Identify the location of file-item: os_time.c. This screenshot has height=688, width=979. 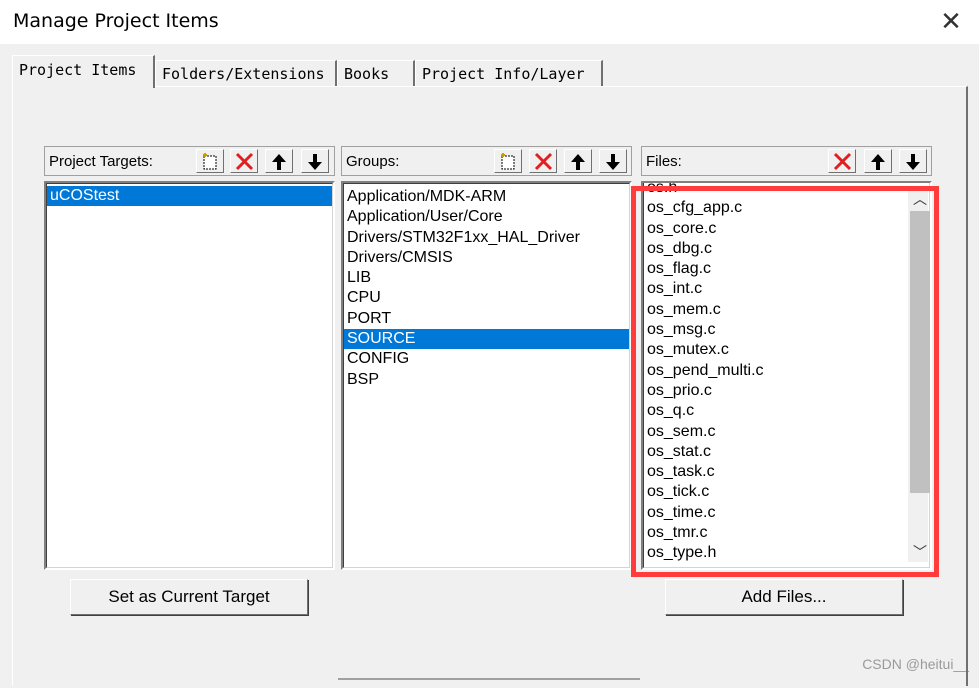
(786, 513).